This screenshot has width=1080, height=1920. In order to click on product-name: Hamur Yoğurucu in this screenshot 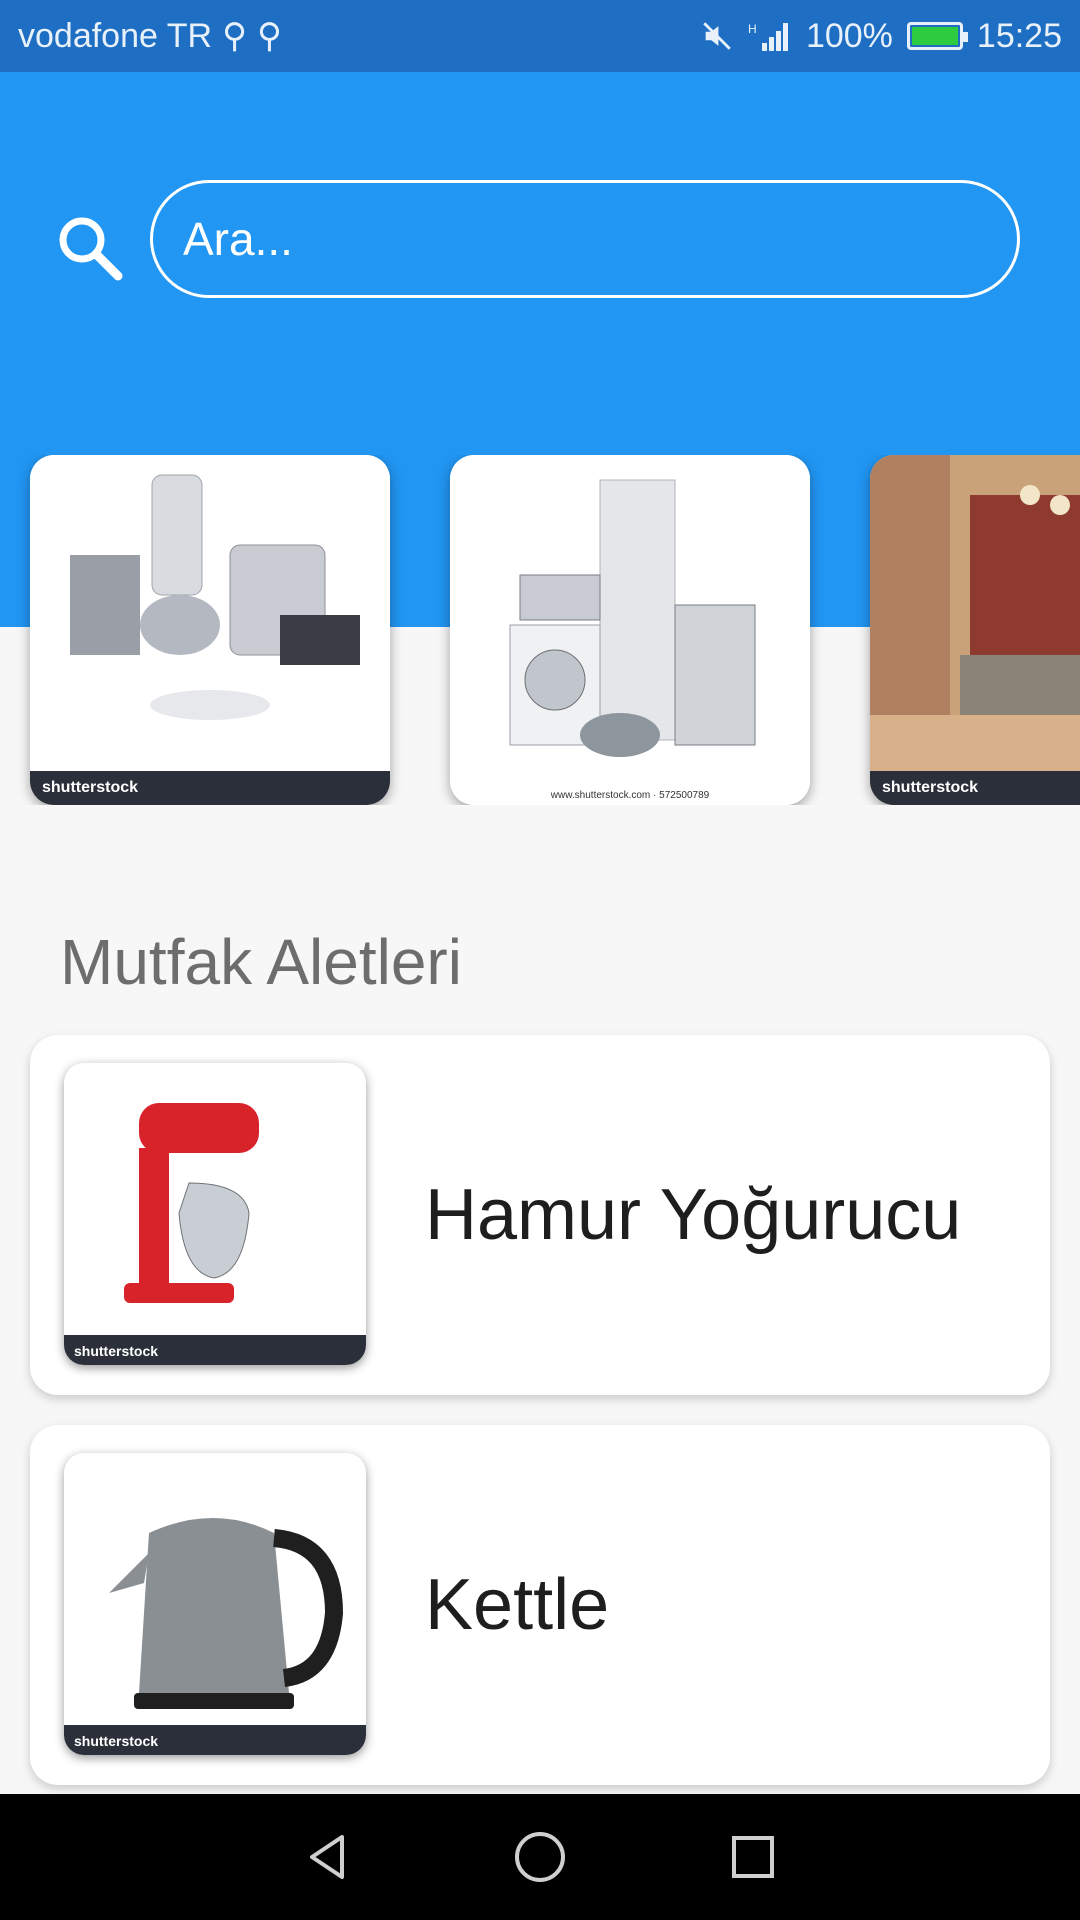, I will do `click(693, 1215)`.